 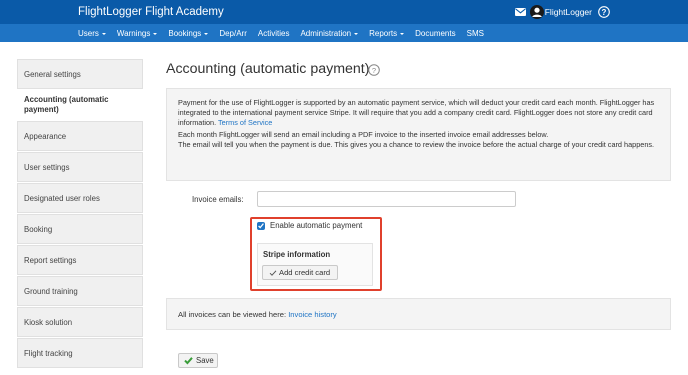 What do you see at coordinates (245, 122) in the screenshot?
I see `terms-link: Terms of Service` at bounding box center [245, 122].